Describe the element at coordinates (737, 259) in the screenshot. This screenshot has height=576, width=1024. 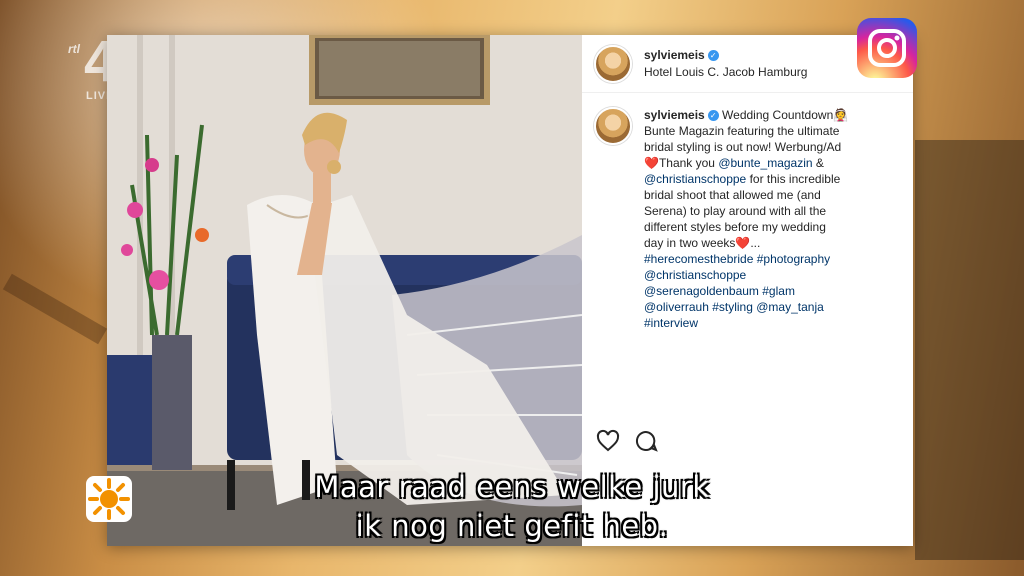
I see `hashtag-link: #herecomesthebride #photography` at that location.